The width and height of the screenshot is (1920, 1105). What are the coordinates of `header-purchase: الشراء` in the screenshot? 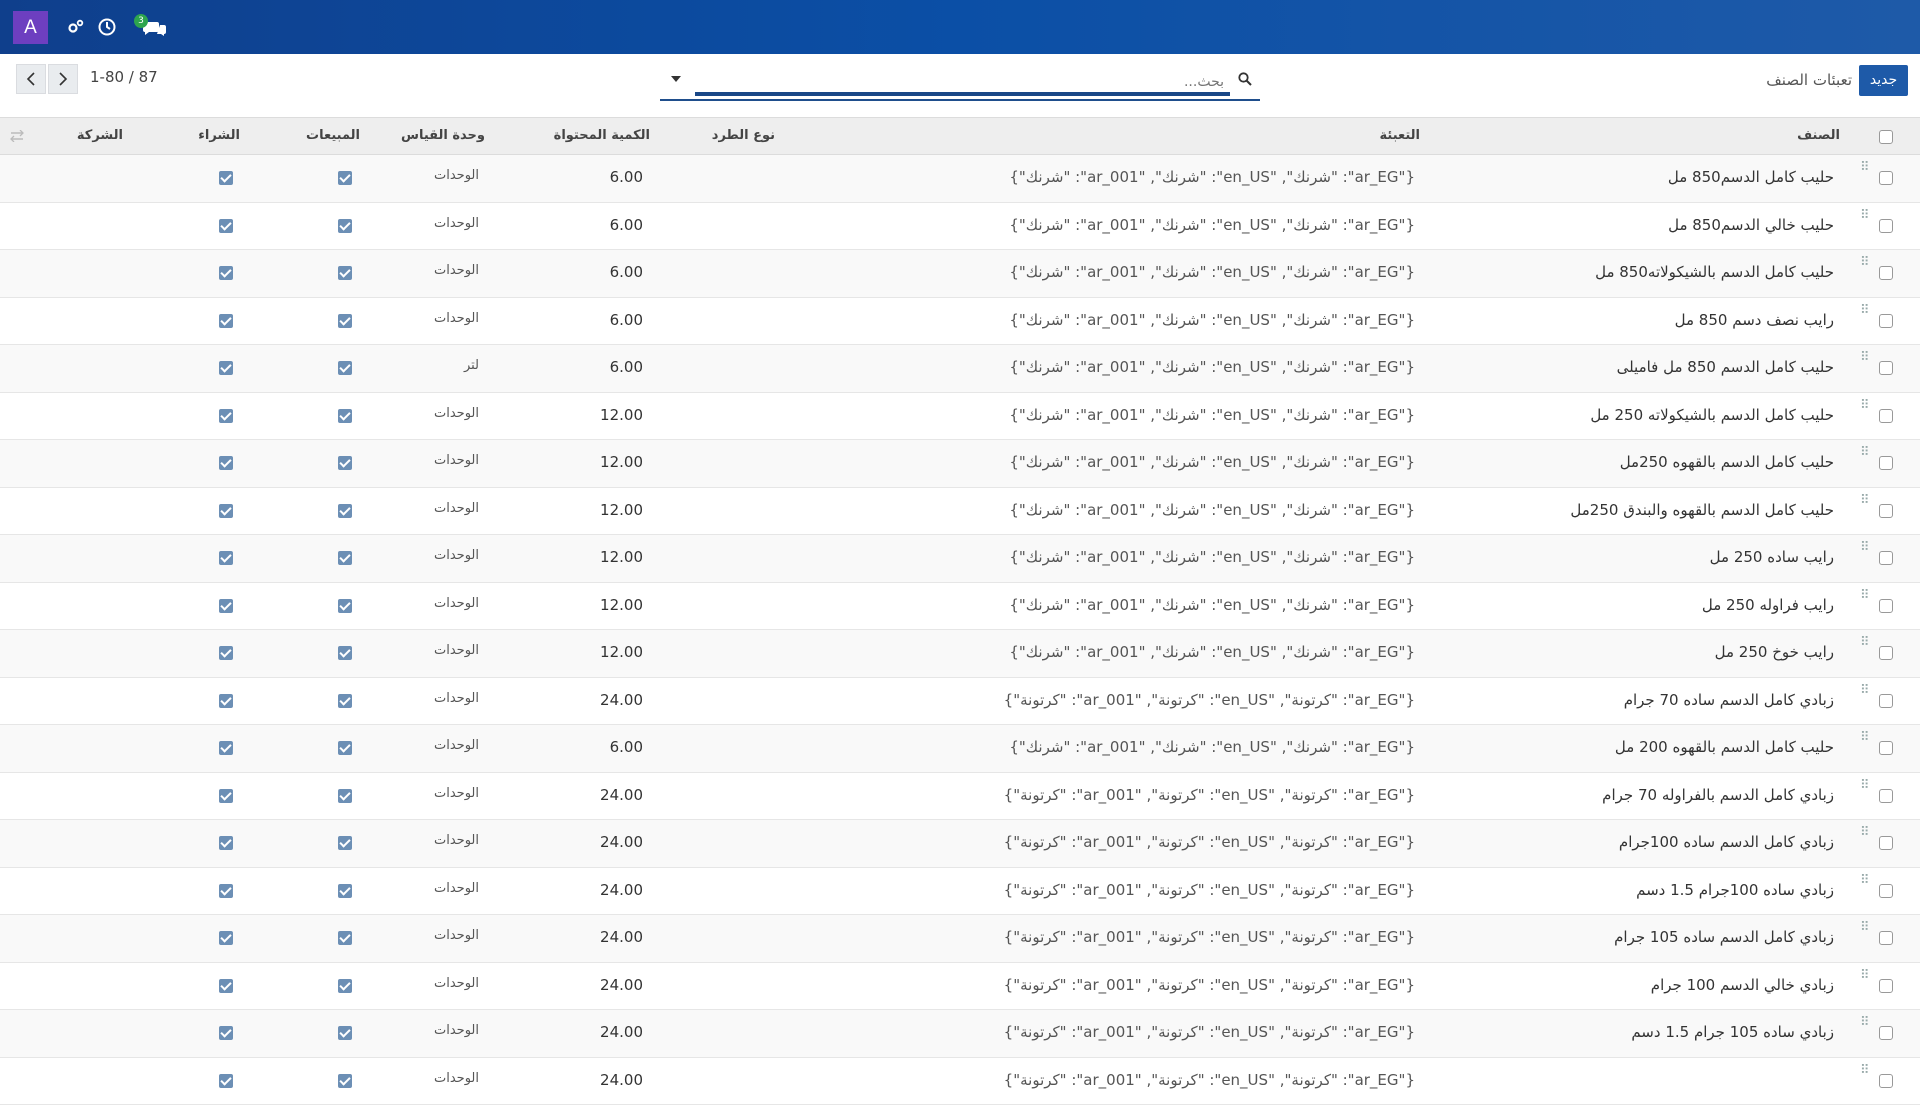 It's located at (219, 135).